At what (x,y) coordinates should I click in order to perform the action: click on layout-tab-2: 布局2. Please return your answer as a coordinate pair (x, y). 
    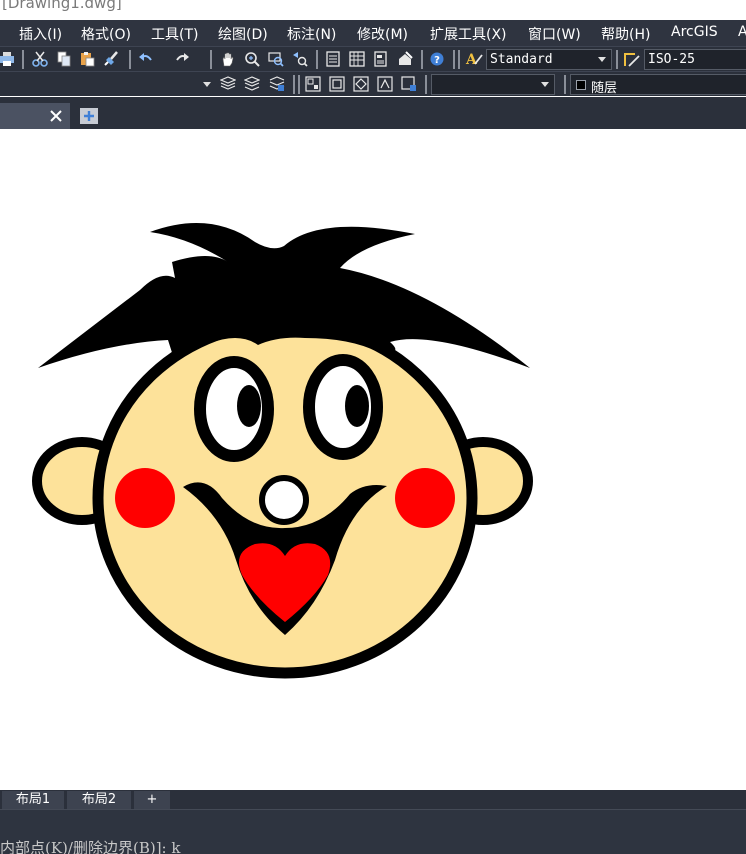
    Looking at the image, I should click on (99, 800).